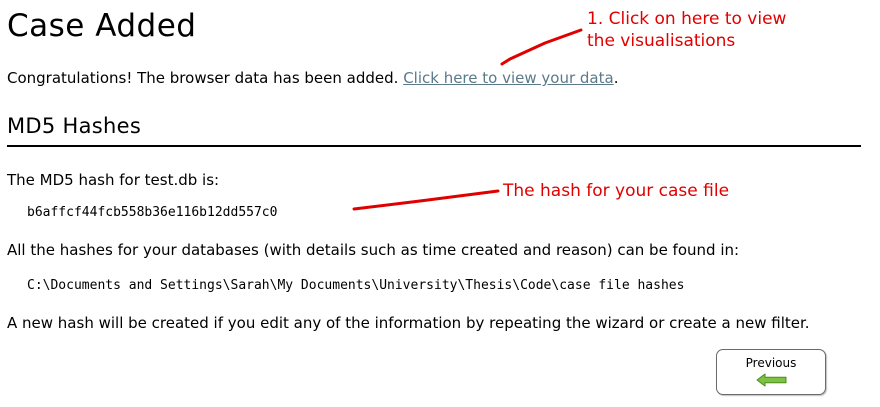 The height and width of the screenshot is (407, 880). Describe the element at coordinates (426, 200) in the screenshot. I see `annotation-arrow-hash` at that location.